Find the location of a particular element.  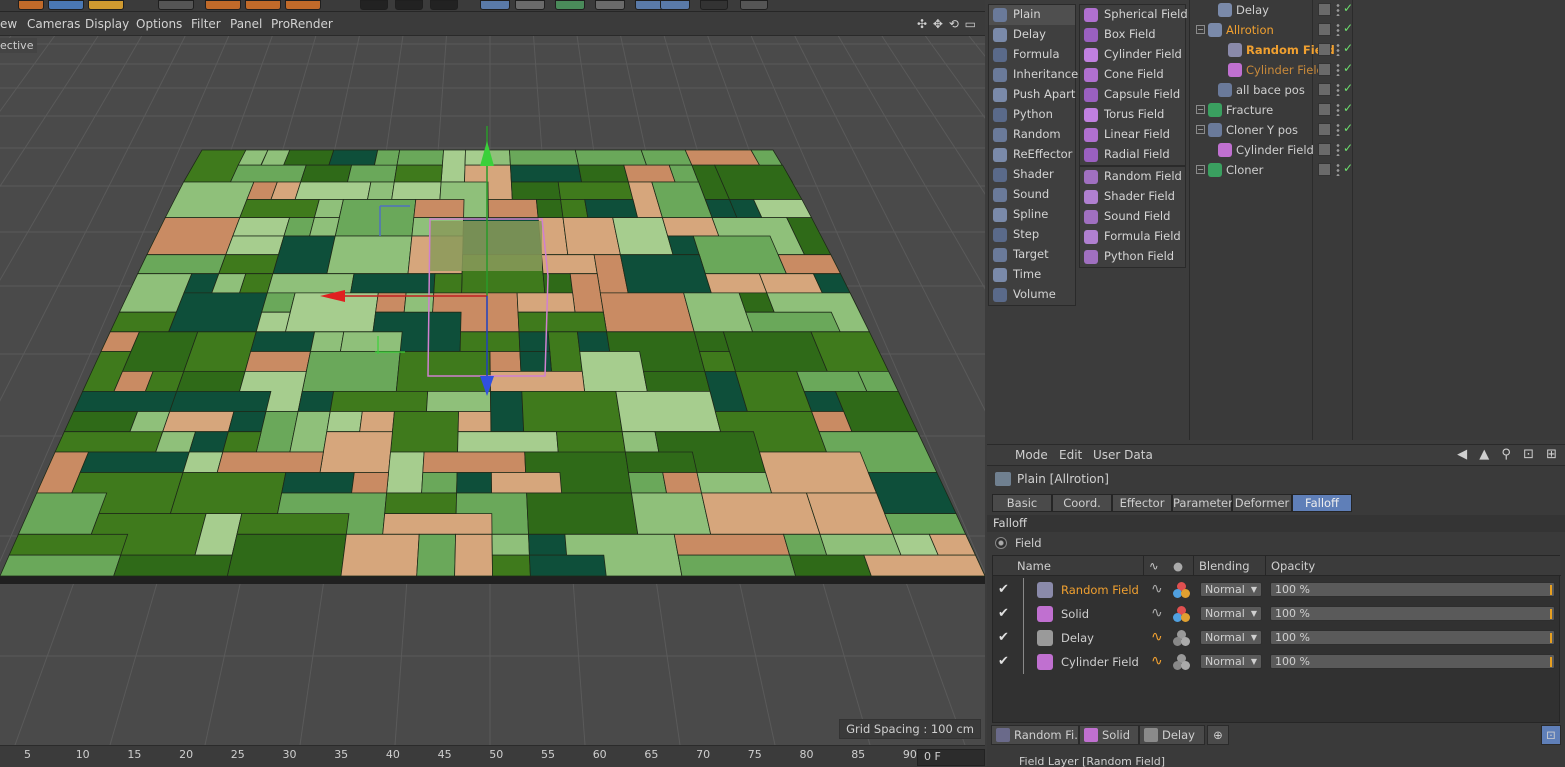

field-name: Cylinder Field is located at coordinates (1100, 662).